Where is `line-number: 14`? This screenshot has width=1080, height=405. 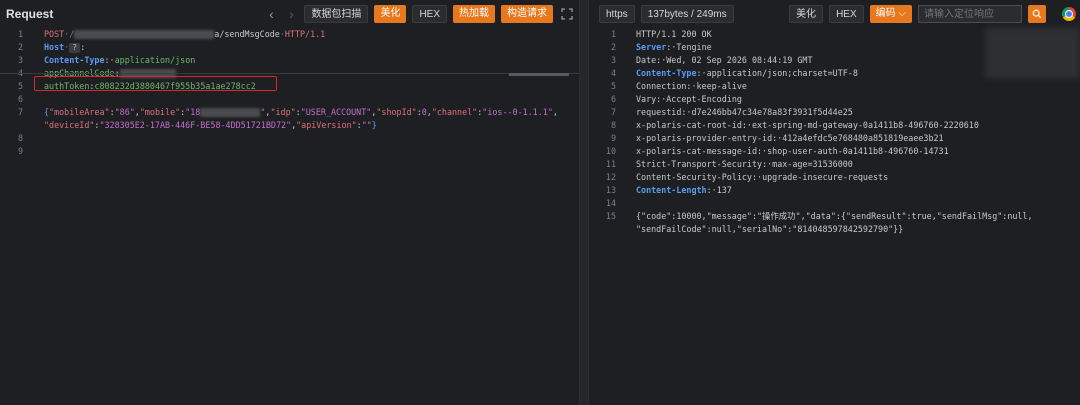
line-number: 14 is located at coordinates (610, 203).